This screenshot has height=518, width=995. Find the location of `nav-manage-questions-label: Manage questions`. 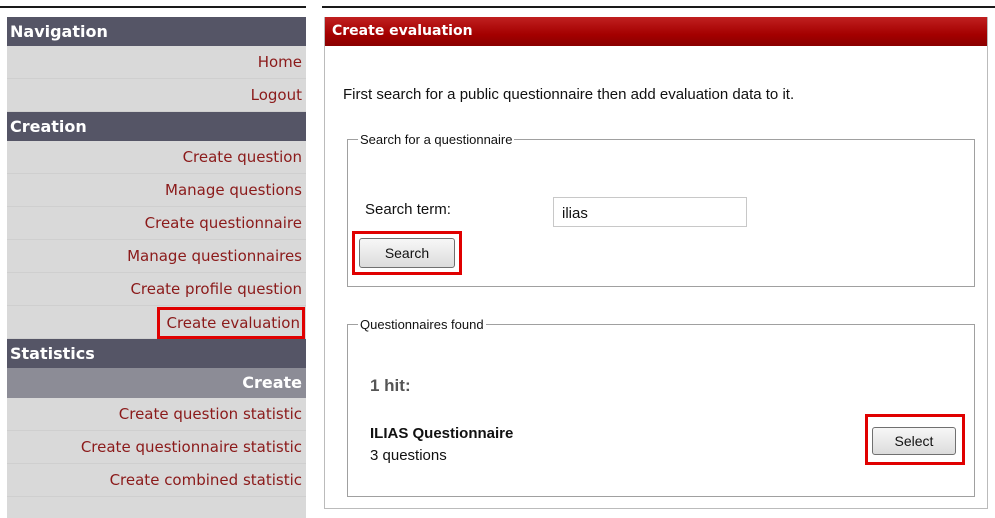

nav-manage-questions-label: Manage questions is located at coordinates (233, 190).